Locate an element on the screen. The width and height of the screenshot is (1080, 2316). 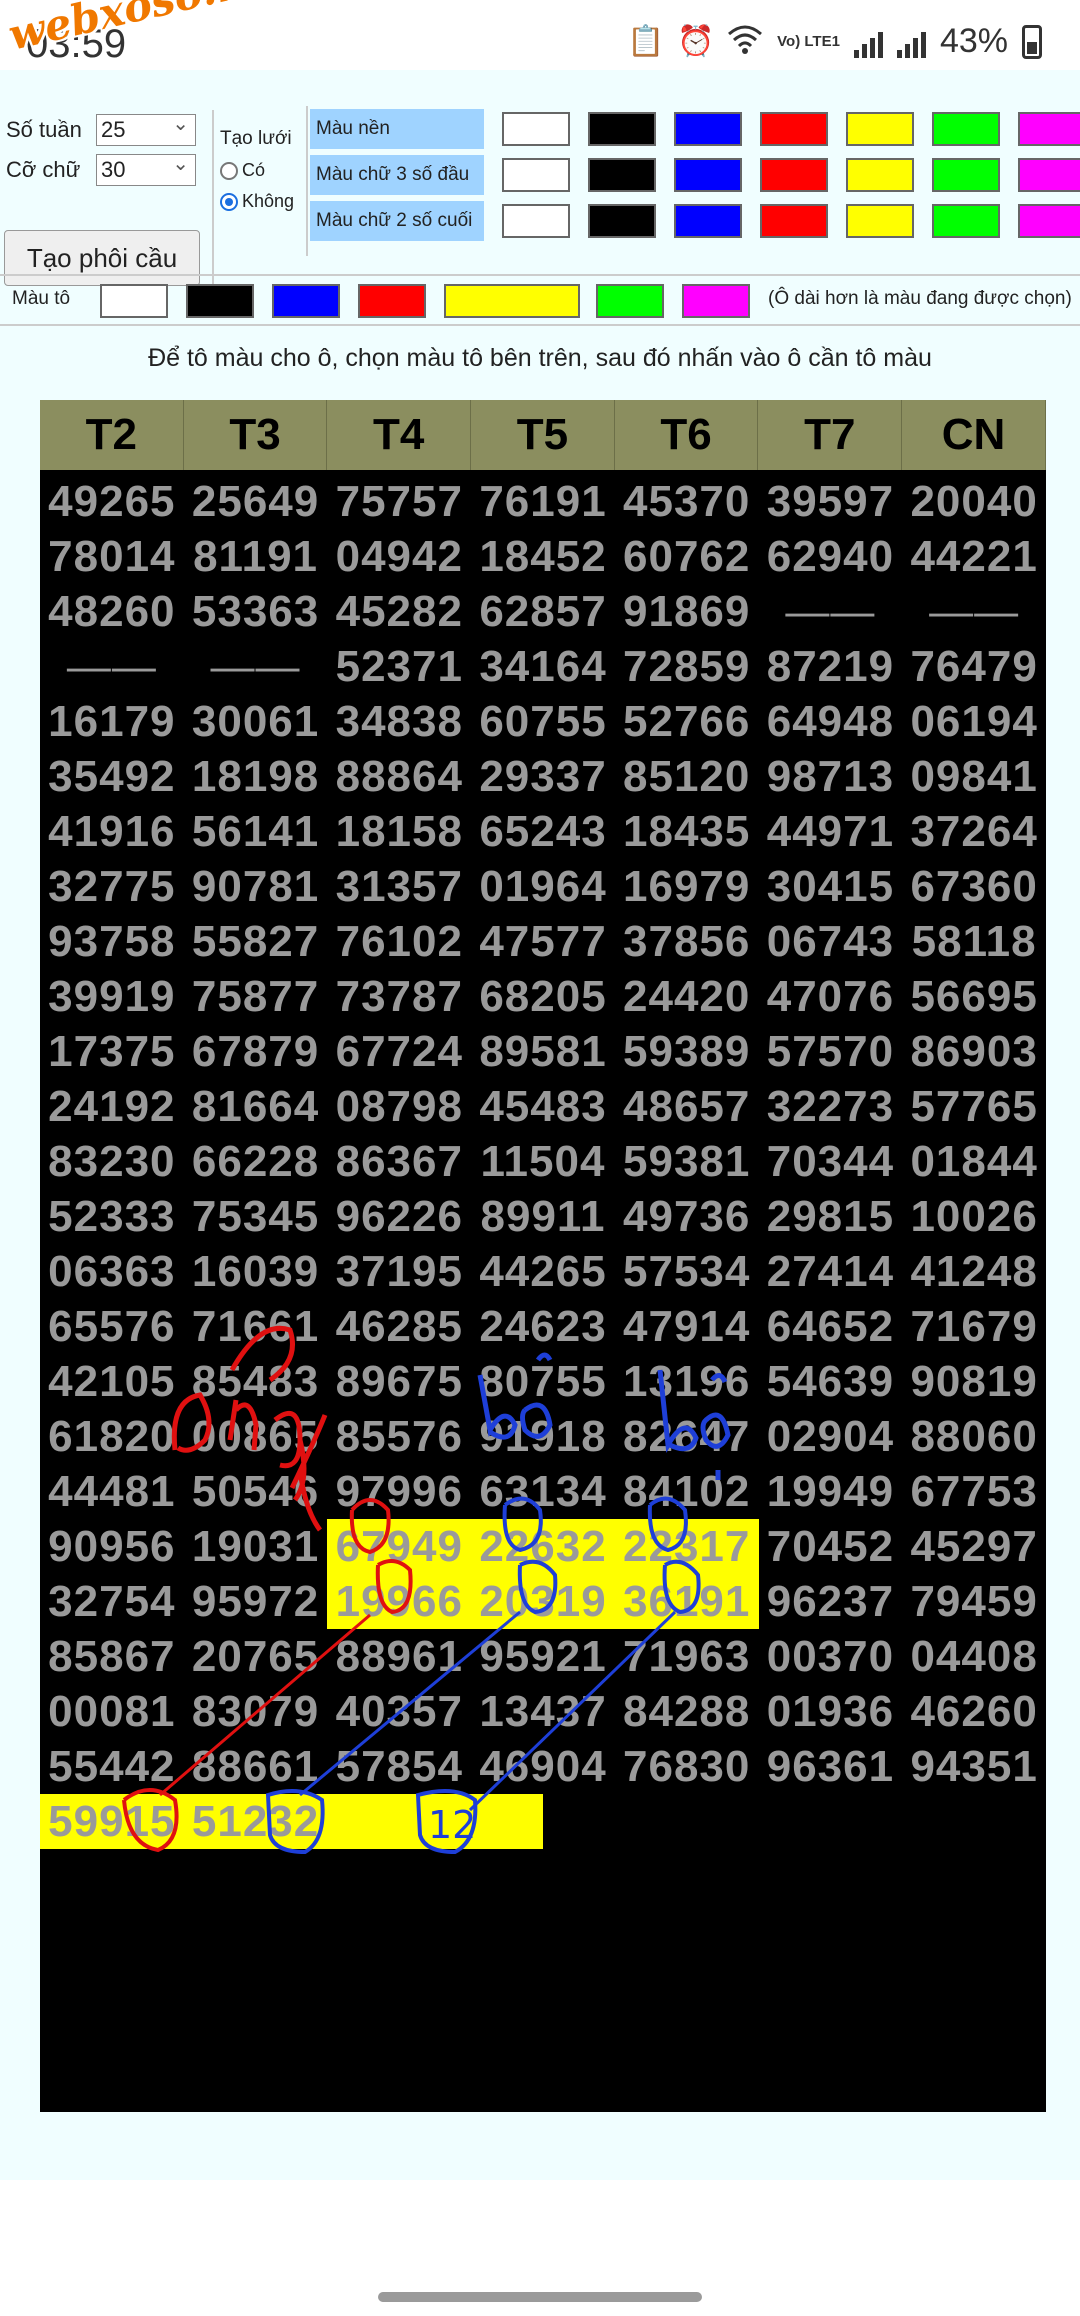
paint-swatch-yellow is located at coordinates (512, 301).